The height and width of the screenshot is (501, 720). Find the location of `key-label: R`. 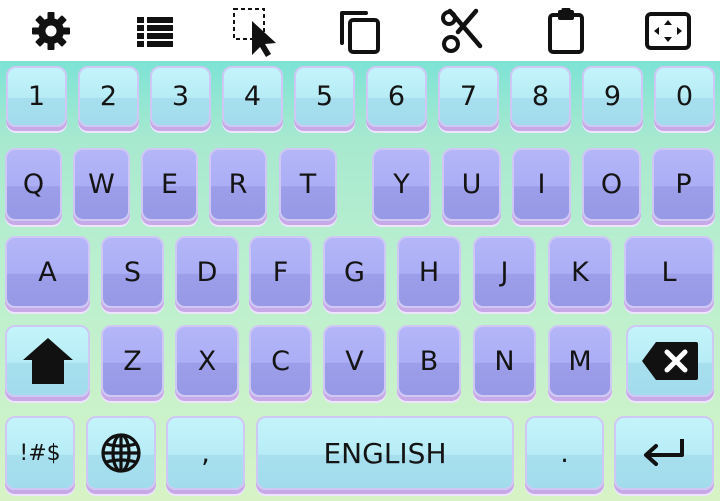

key-label: R is located at coordinates (238, 184).